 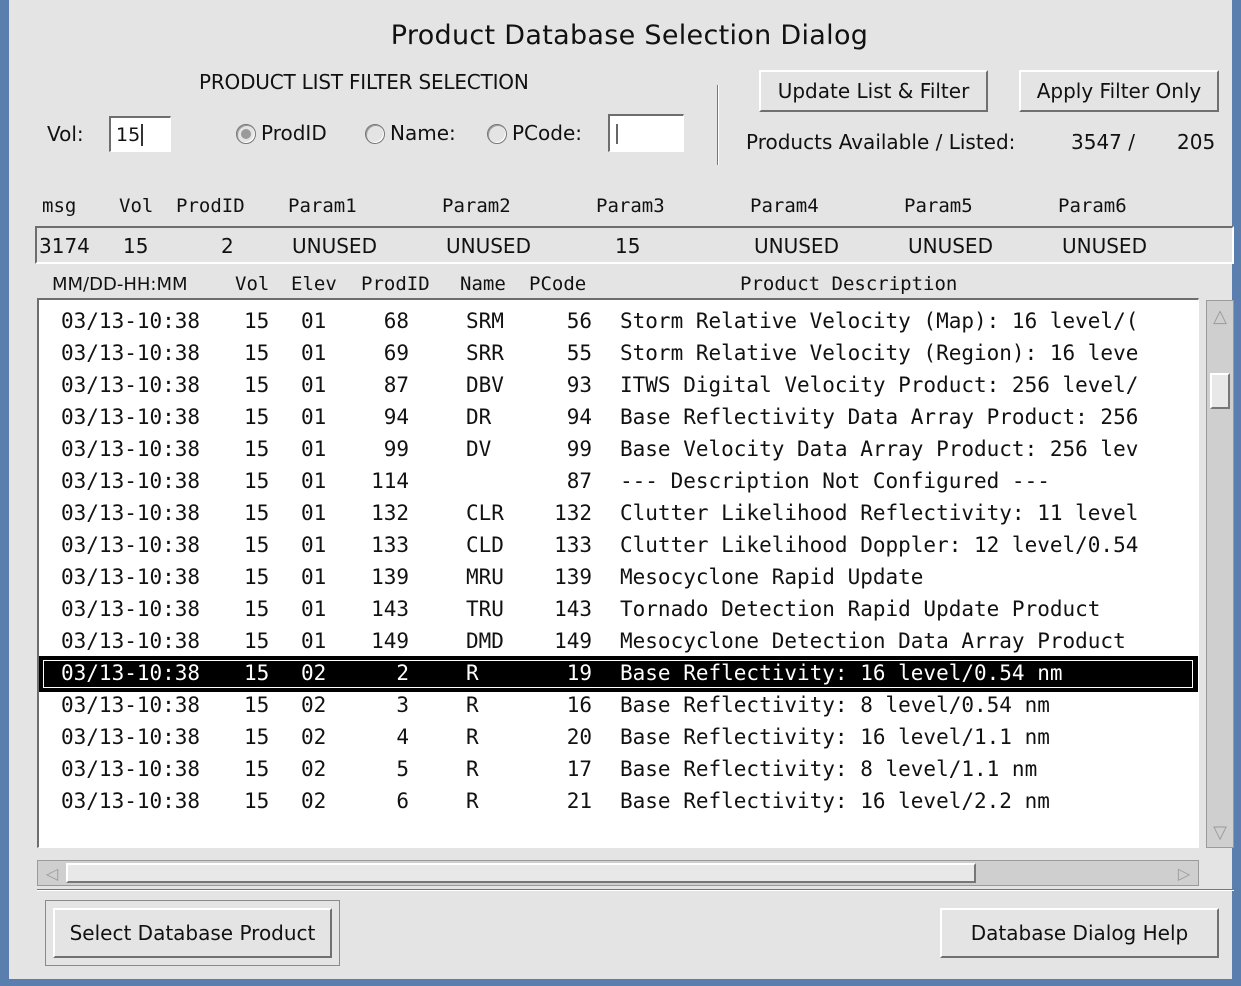 I want to click on update-list-filter-button: Update List & Filter, so click(x=873, y=91).